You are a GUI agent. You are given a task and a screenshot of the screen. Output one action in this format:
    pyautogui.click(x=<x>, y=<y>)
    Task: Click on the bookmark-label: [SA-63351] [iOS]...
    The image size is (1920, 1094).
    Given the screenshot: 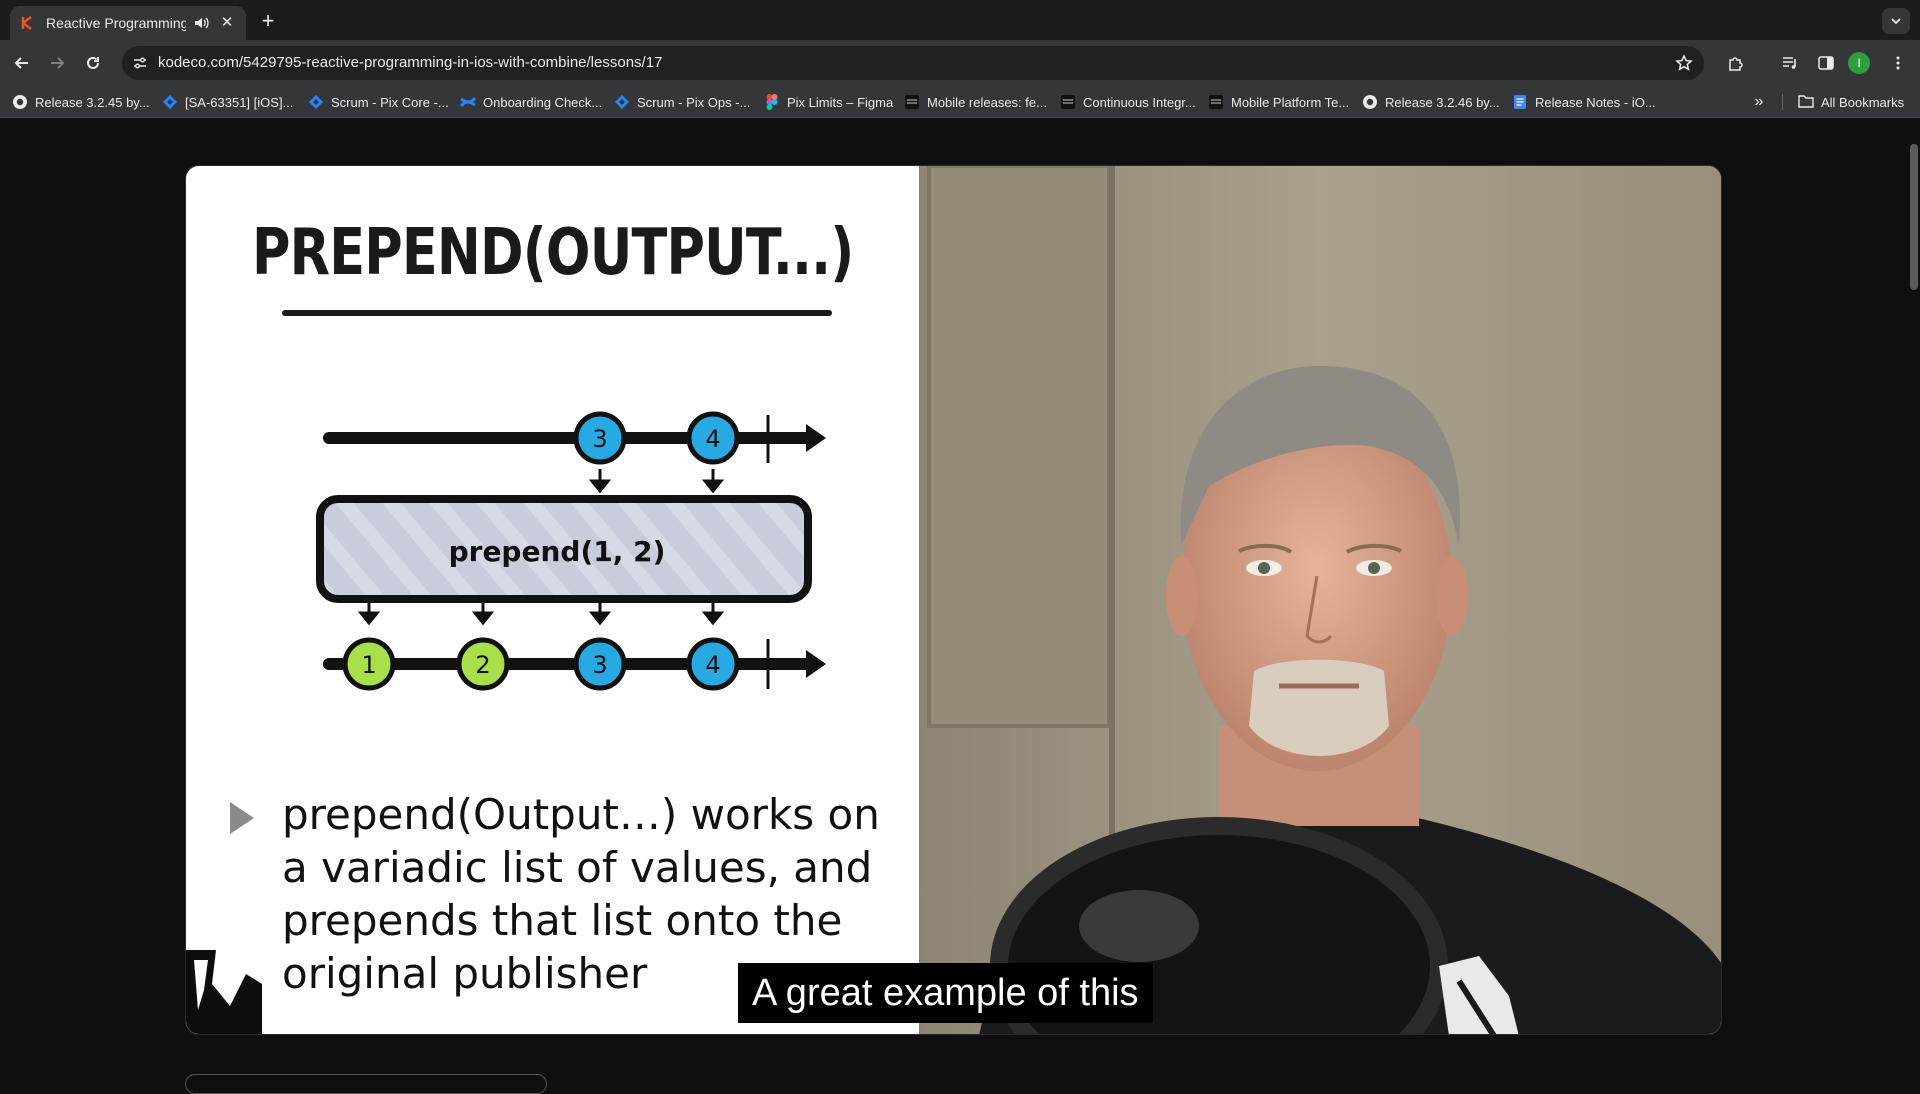 What is the action you would take?
    pyautogui.click(x=239, y=102)
    